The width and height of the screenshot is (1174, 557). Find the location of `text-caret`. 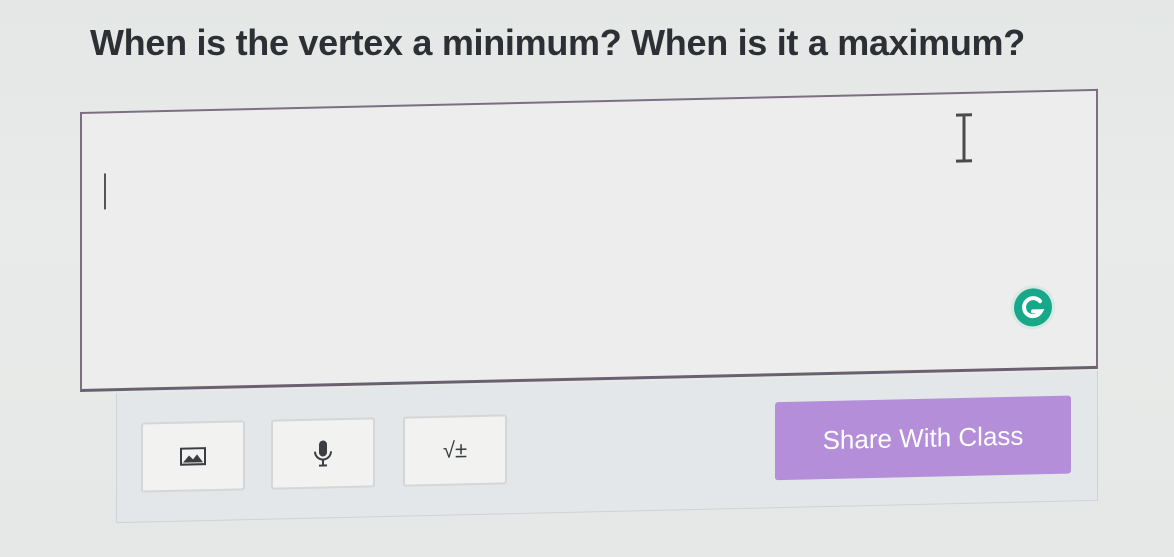

text-caret is located at coordinates (105, 191).